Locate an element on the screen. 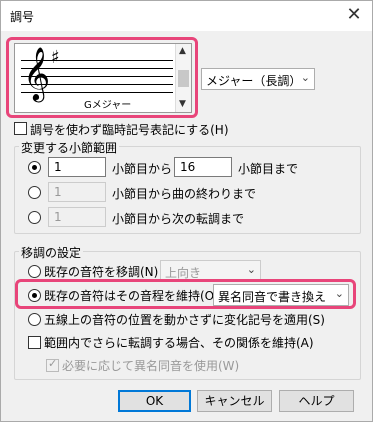  transpose-move-label: 既存の音符を移調(N) is located at coordinates (101, 272).